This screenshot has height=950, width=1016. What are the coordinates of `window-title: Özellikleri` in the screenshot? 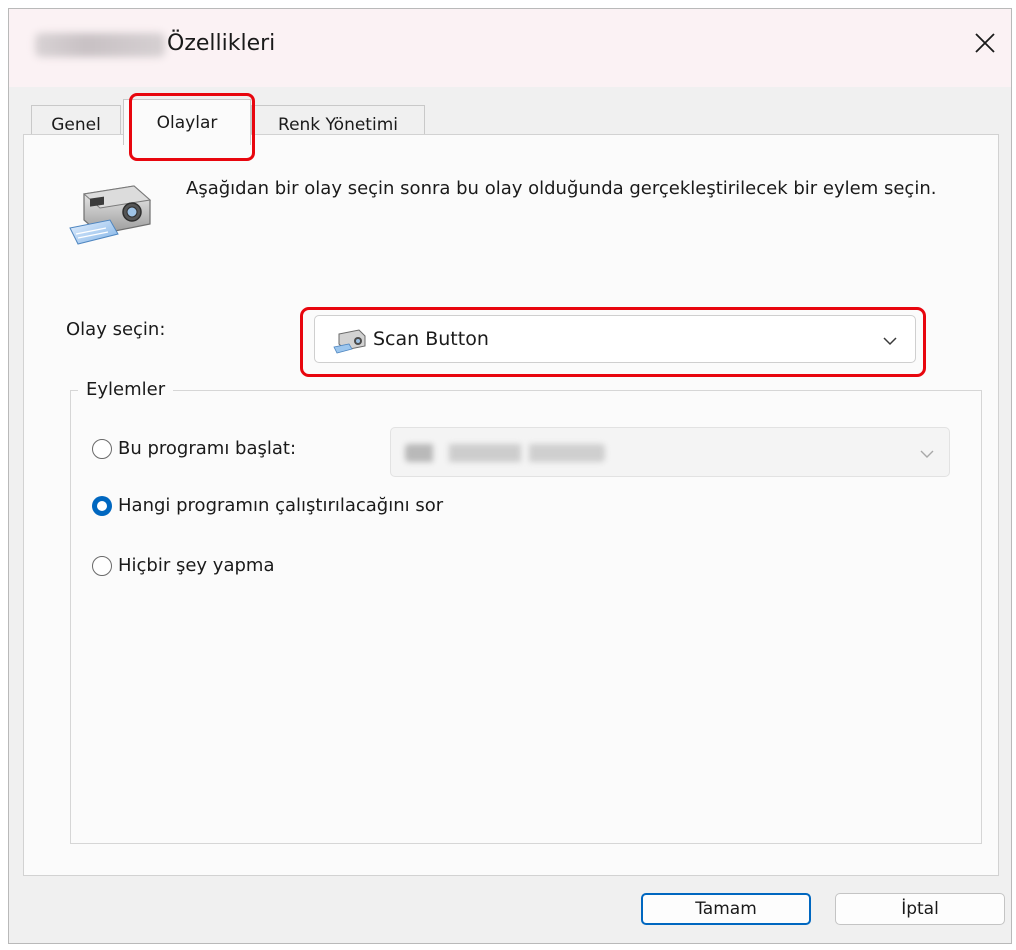 It's located at (221, 43).